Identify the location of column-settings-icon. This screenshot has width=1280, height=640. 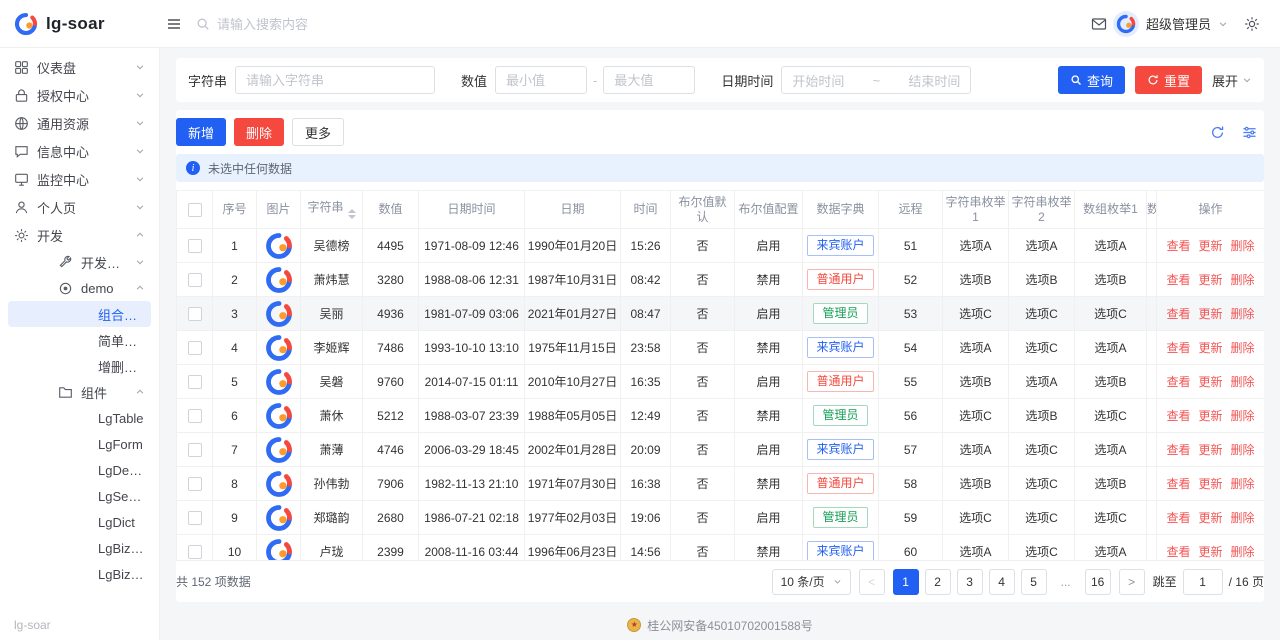
(1249, 132).